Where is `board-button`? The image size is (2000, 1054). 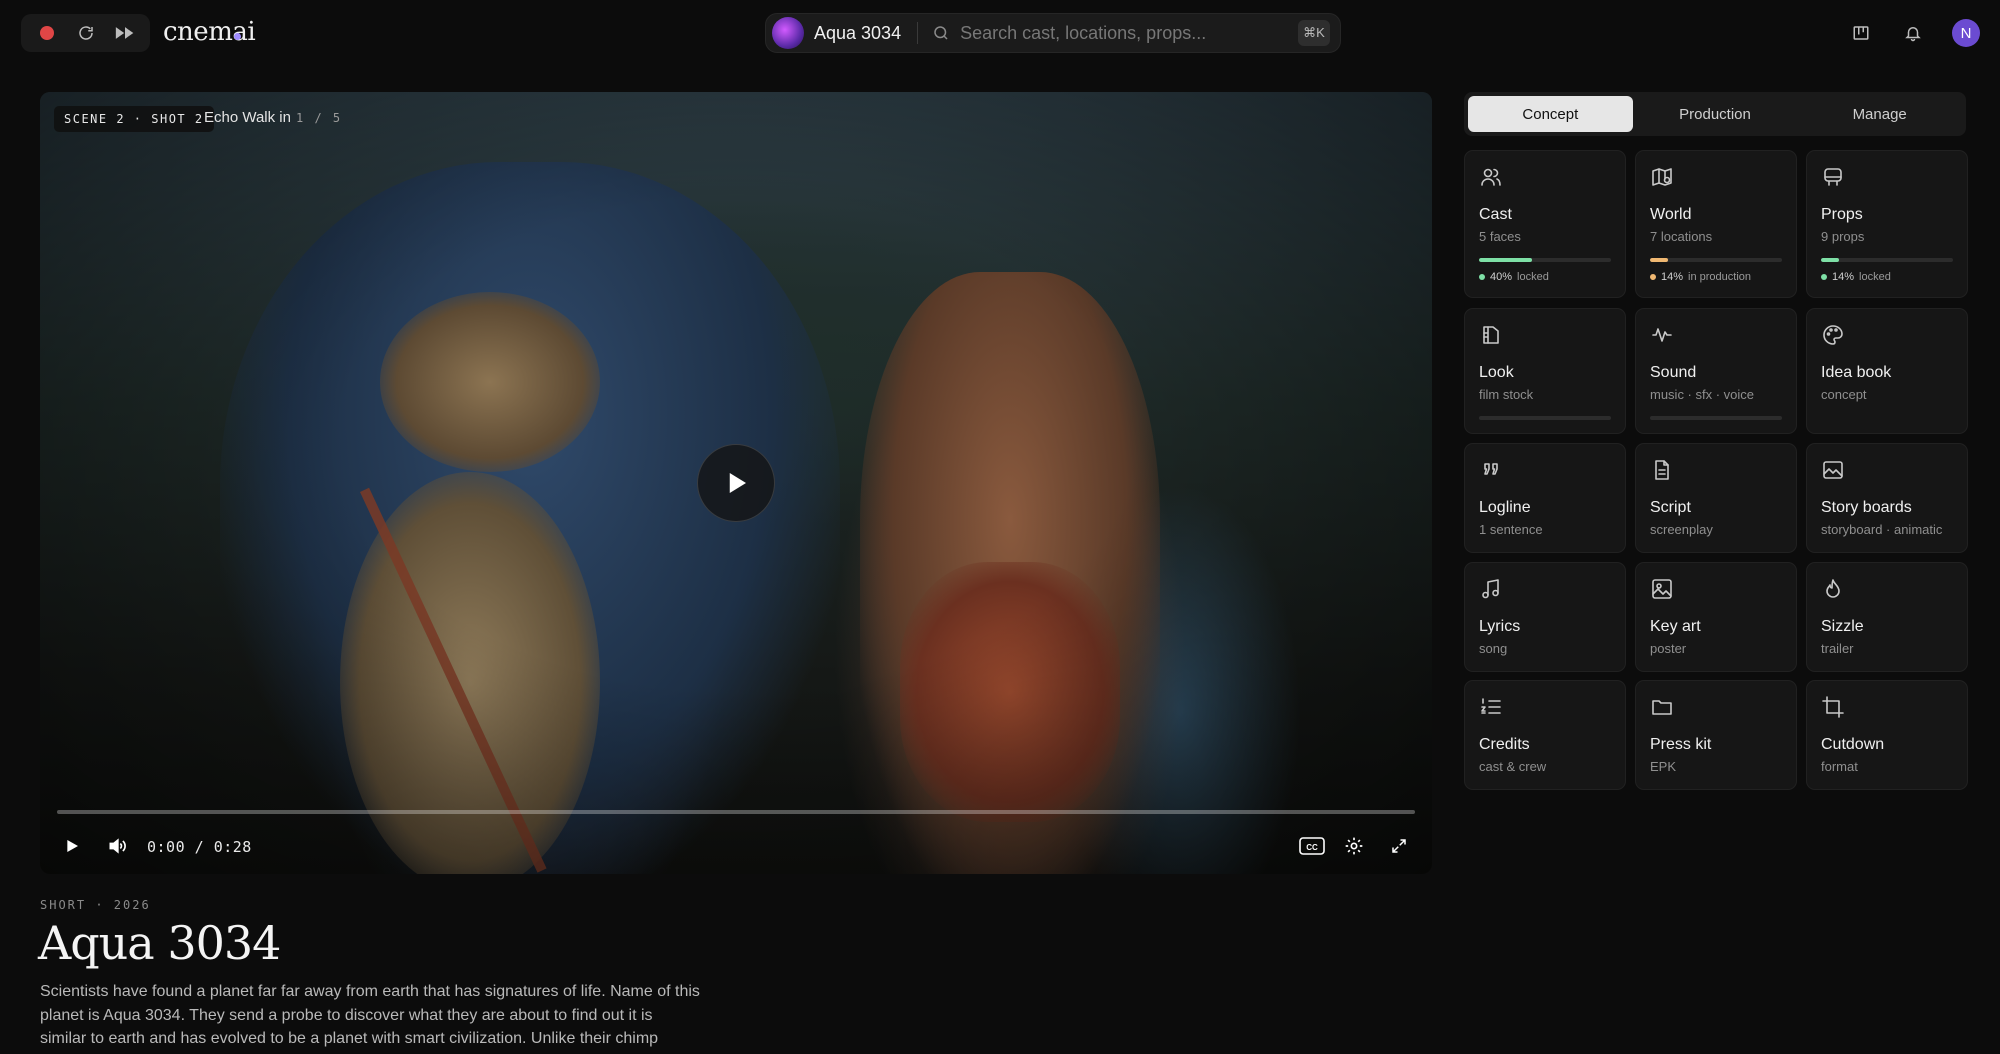 board-button is located at coordinates (1861, 33).